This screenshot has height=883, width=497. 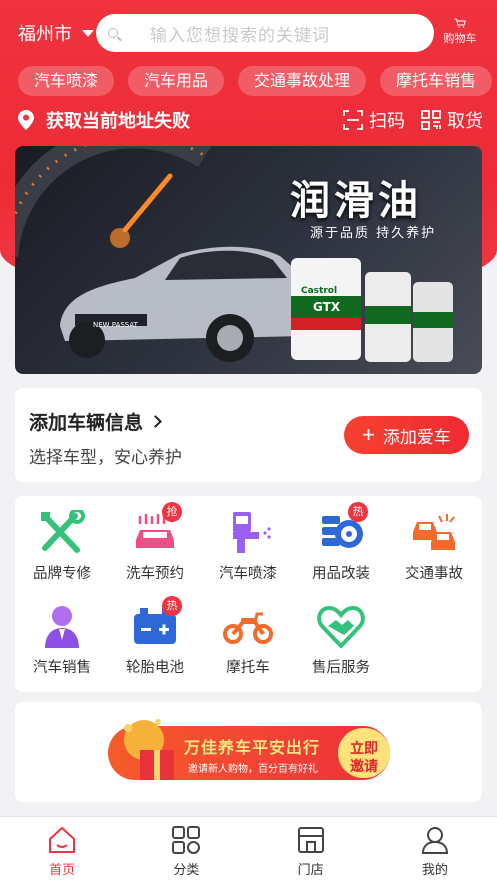 What do you see at coordinates (434, 870) in the screenshot?
I see `tab-profile-label: 我的` at bounding box center [434, 870].